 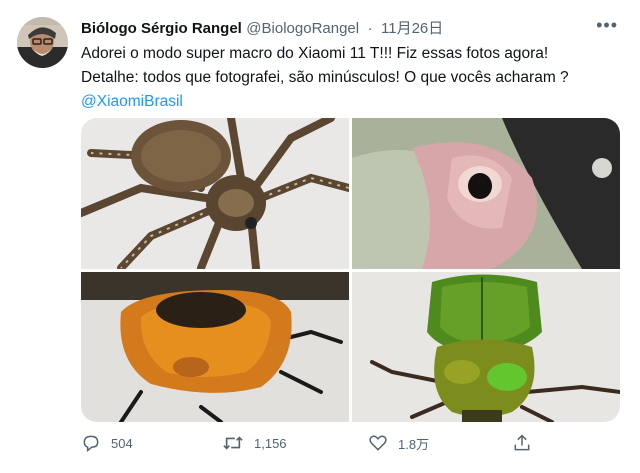 I want to click on like-button: 1.8万, so click(x=398, y=443).